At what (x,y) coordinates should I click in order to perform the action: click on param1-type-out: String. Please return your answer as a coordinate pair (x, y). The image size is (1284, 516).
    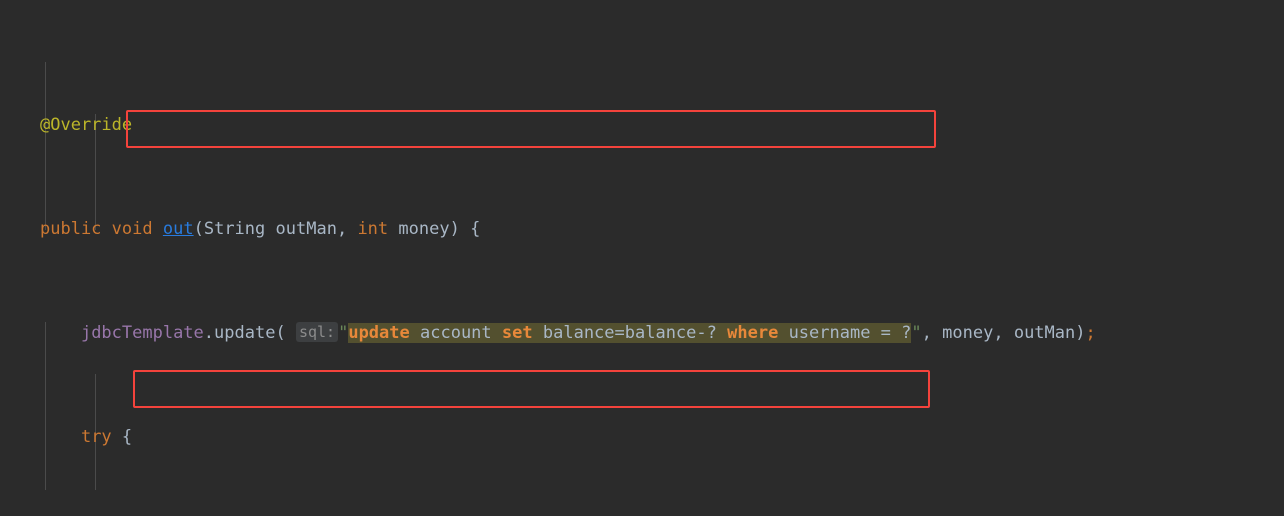
    Looking at the image, I should click on (234, 229).